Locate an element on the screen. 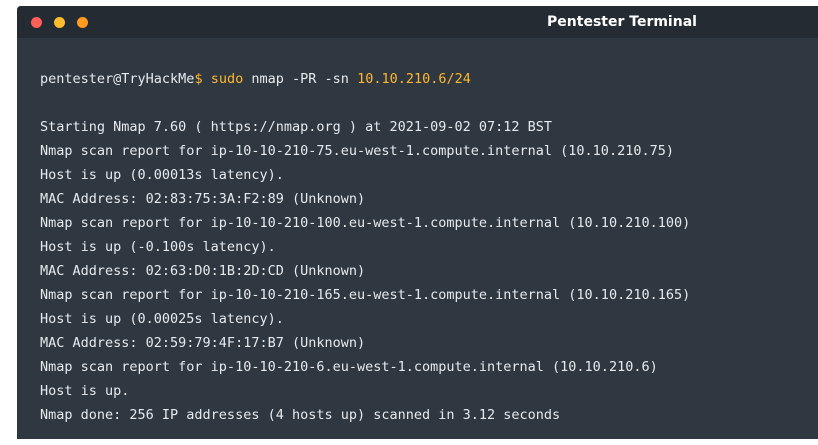  output-line: MAC Address: 02:83:75:3A:F2:89 (Unknown) is located at coordinates (203, 199).